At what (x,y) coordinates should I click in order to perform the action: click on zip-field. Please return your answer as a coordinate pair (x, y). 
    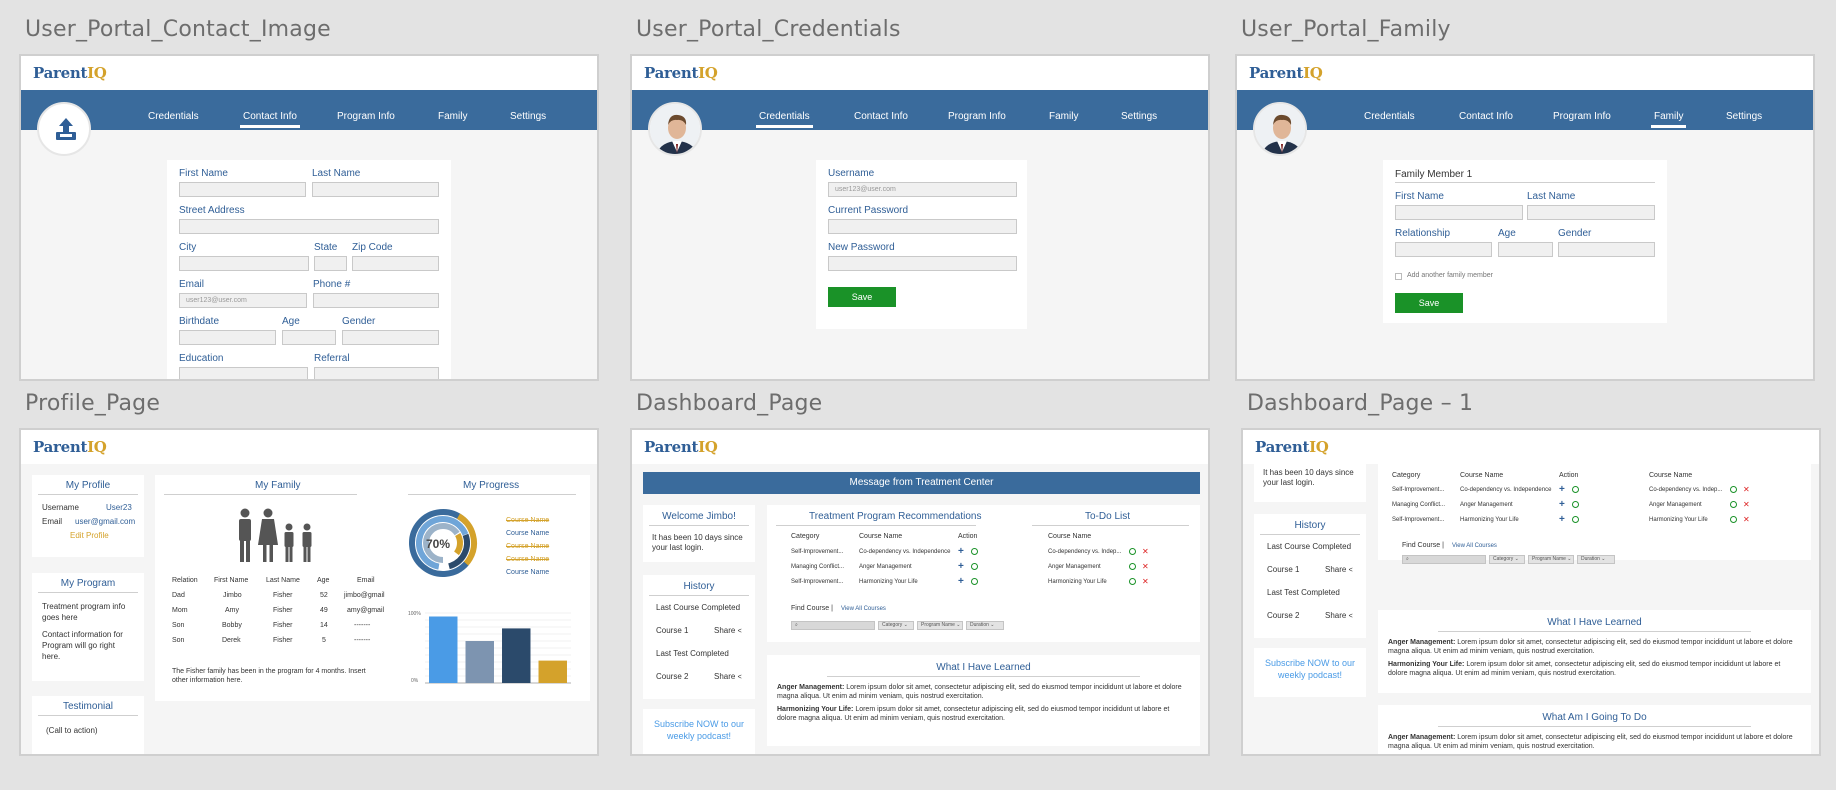
    Looking at the image, I should click on (395, 263).